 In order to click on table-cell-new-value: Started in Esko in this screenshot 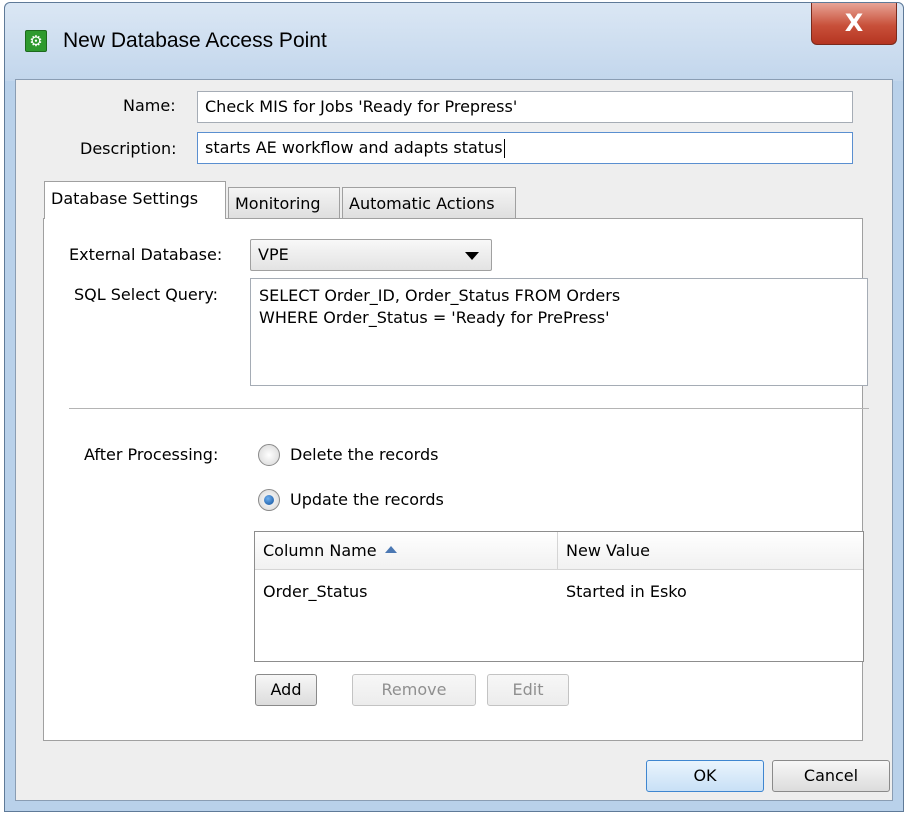, I will do `click(626, 591)`.